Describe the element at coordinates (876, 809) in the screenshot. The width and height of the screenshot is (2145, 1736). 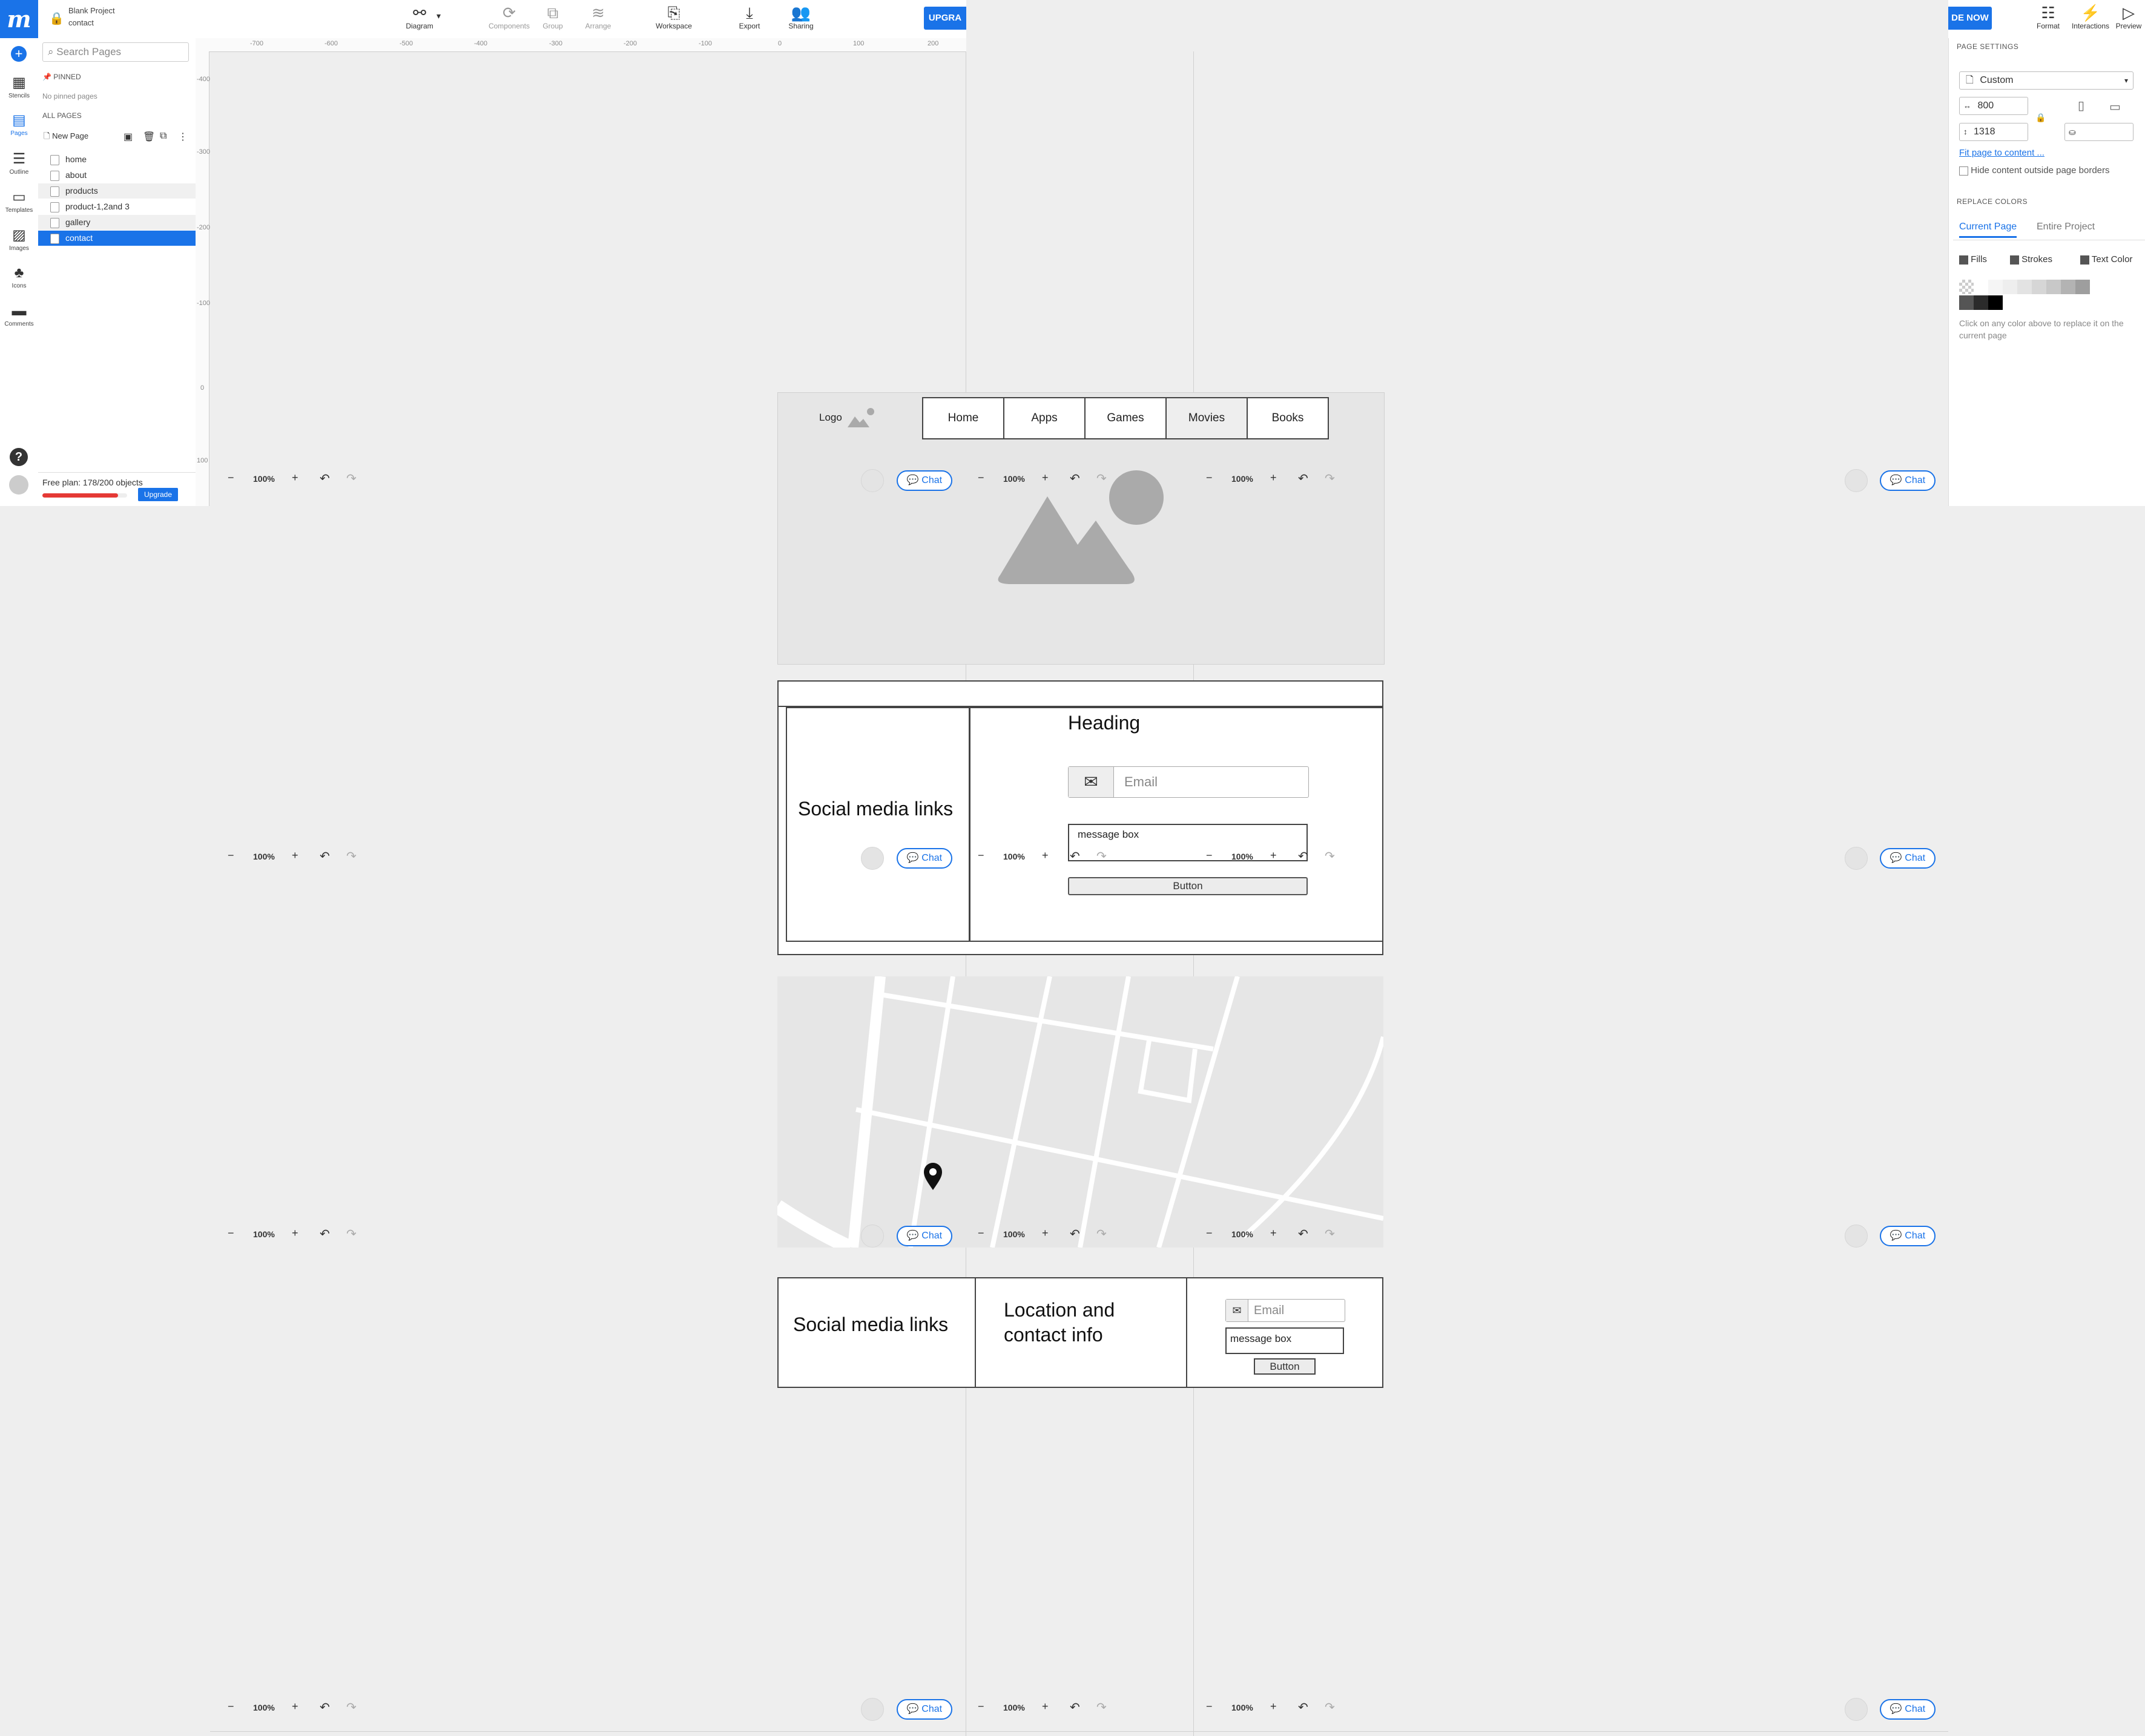
I see `social-links-text: Social media links` at that location.